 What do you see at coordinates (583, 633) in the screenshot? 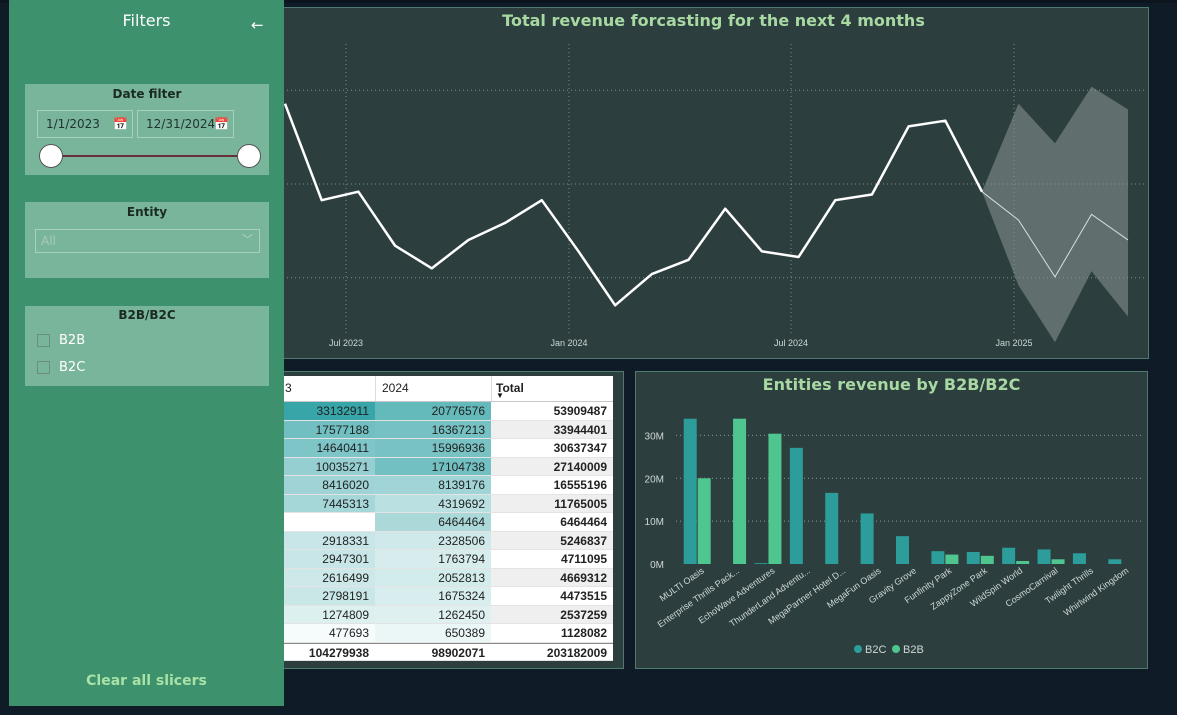
I see `matrix-cell: 1128082` at bounding box center [583, 633].